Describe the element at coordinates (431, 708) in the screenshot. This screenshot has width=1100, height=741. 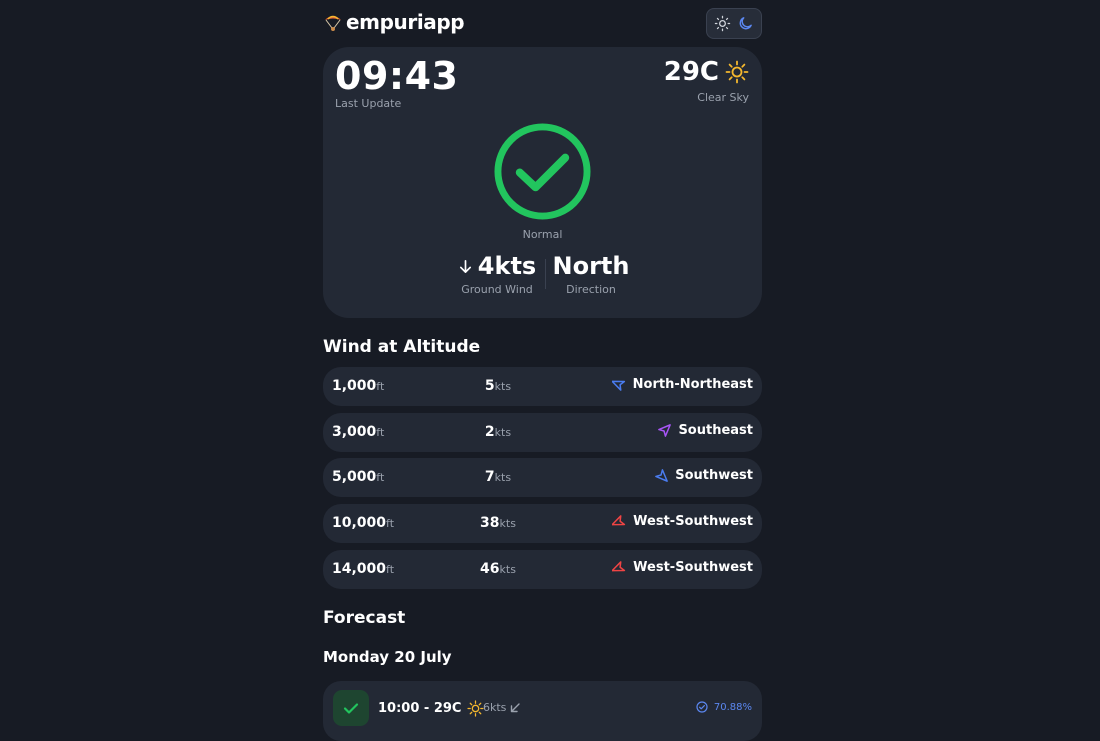
I see `forecast-time-temp: 10:00 - 29C` at that location.